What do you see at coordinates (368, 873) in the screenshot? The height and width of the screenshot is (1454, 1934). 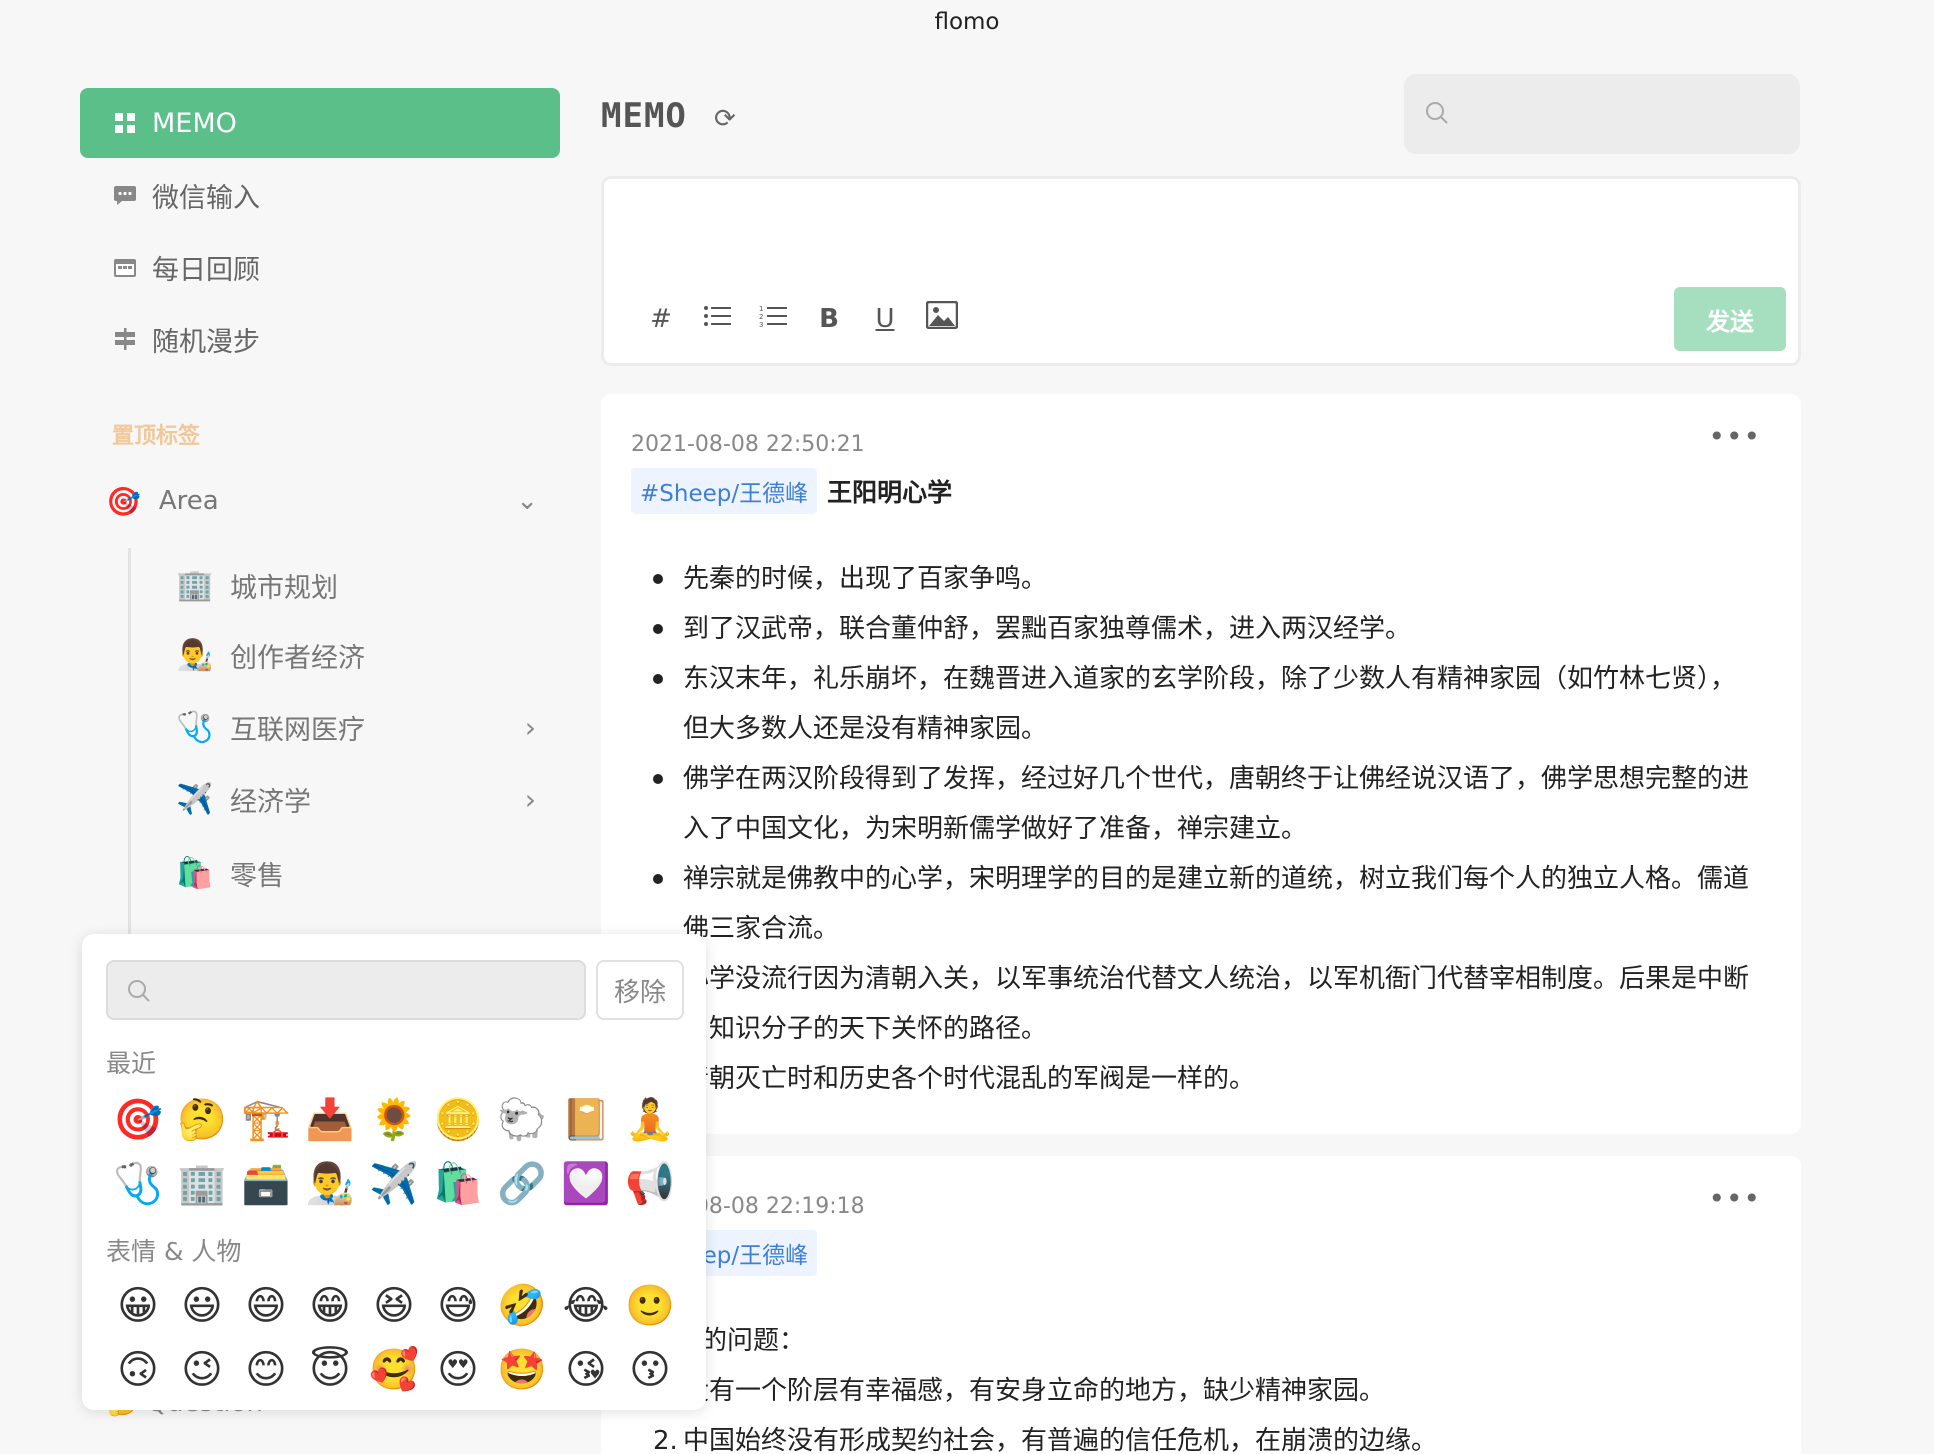 I see `tag-retail: 🛍️ 零售` at bounding box center [368, 873].